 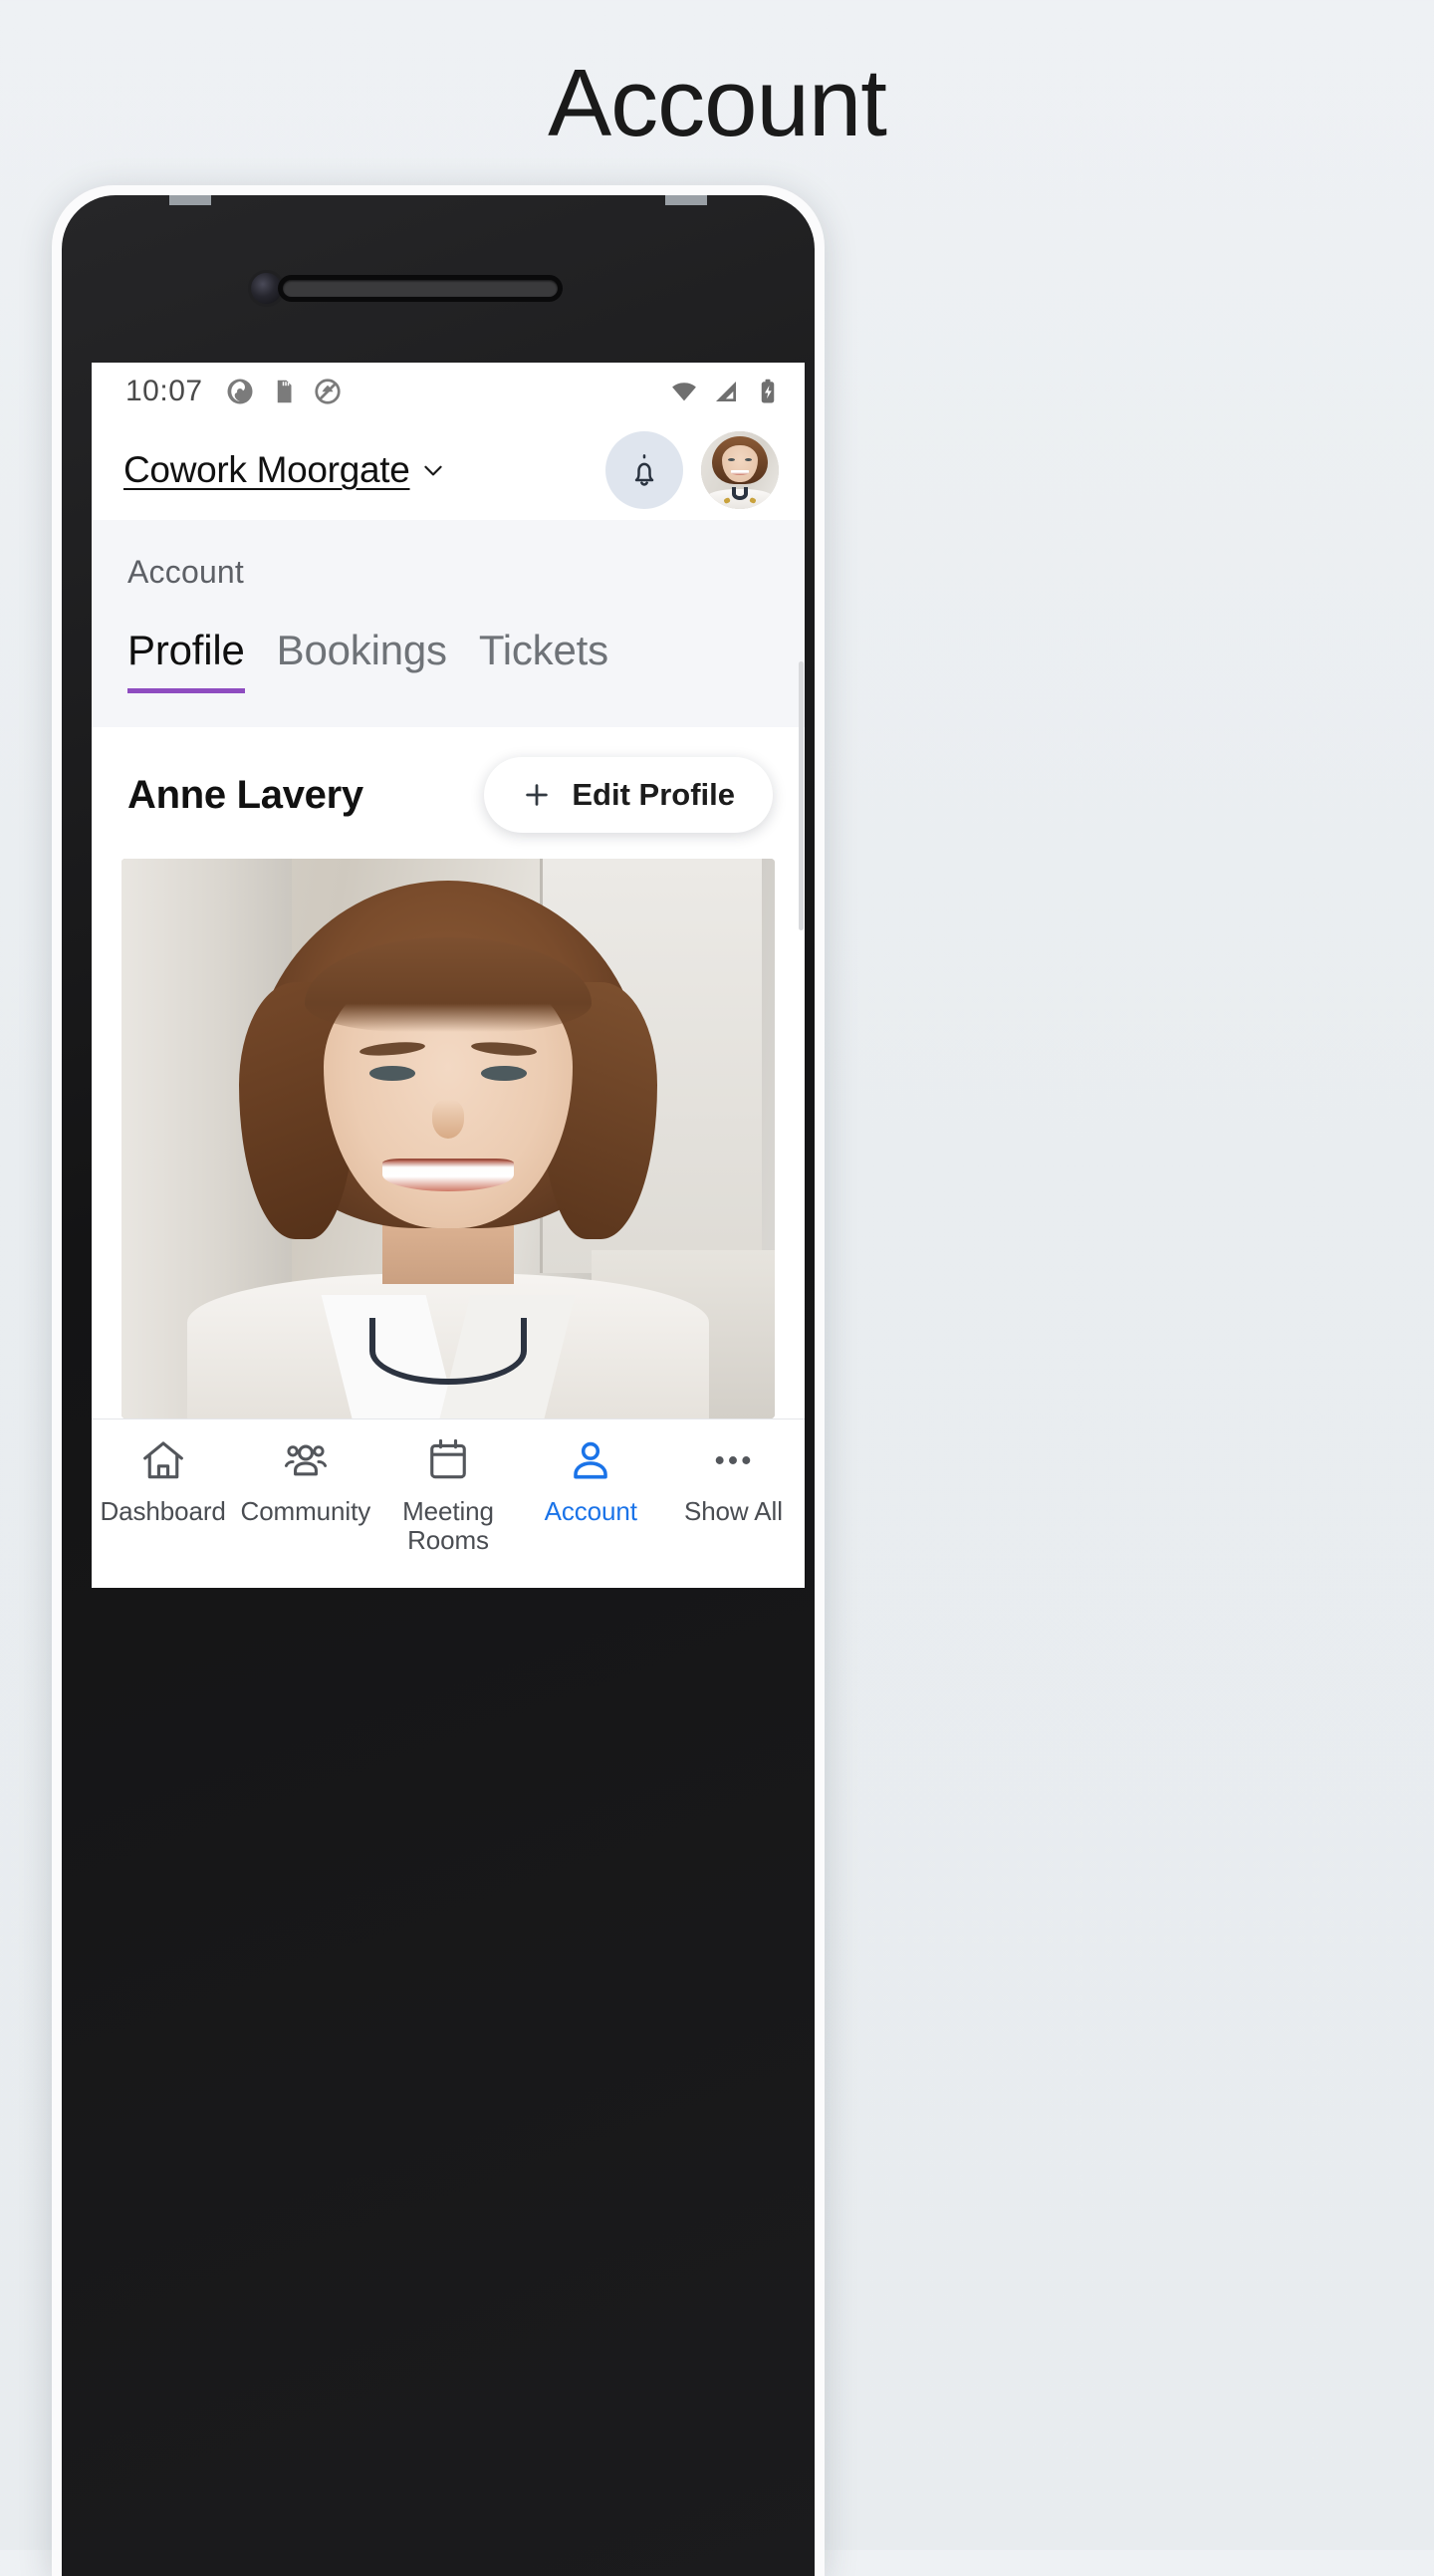 I want to click on nav-label-dashboard: Dashboard, so click(x=163, y=1511).